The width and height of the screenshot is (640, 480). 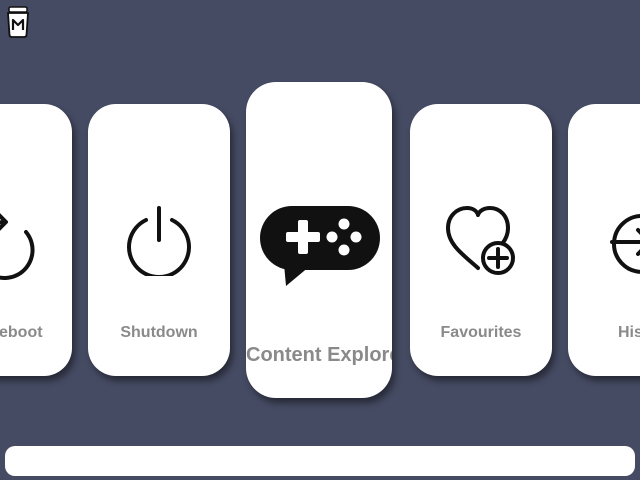 What do you see at coordinates (17, 246) in the screenshot?
I see `reboot-icon` at bounding box center [17, 246].